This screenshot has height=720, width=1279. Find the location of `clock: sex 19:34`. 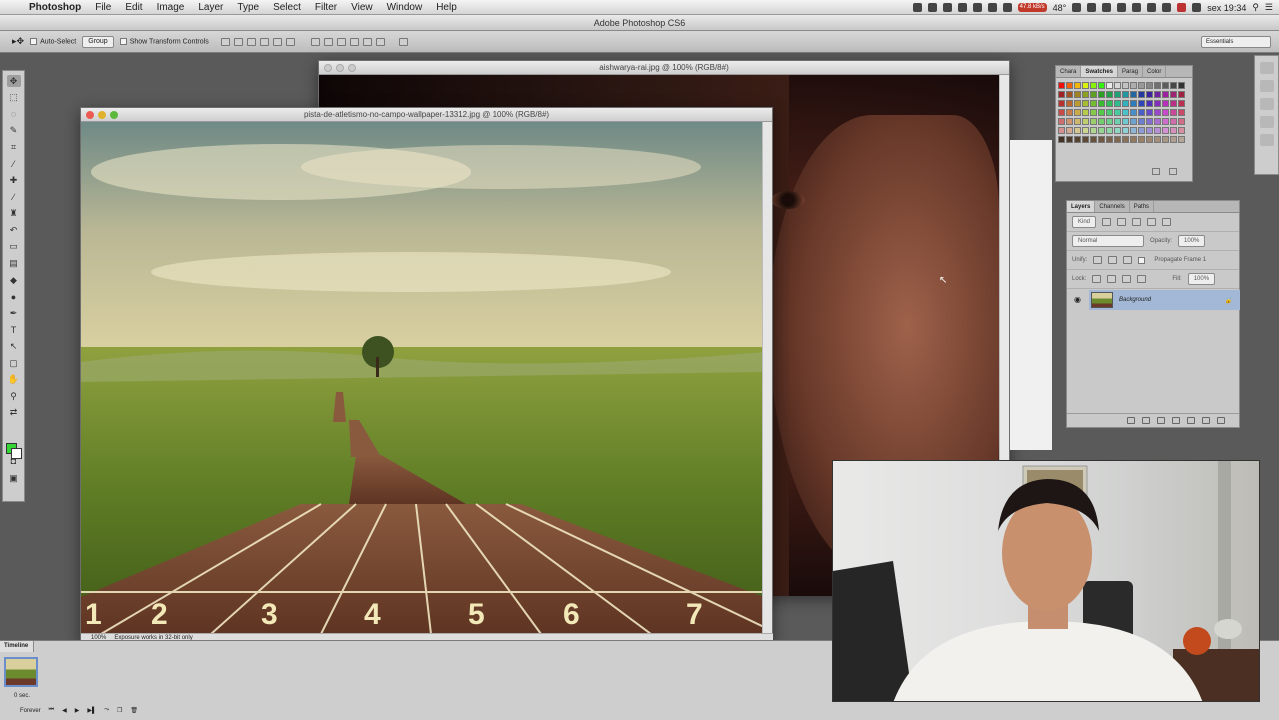

clock: sex 19:34 is located at coordinates (1226, 8).